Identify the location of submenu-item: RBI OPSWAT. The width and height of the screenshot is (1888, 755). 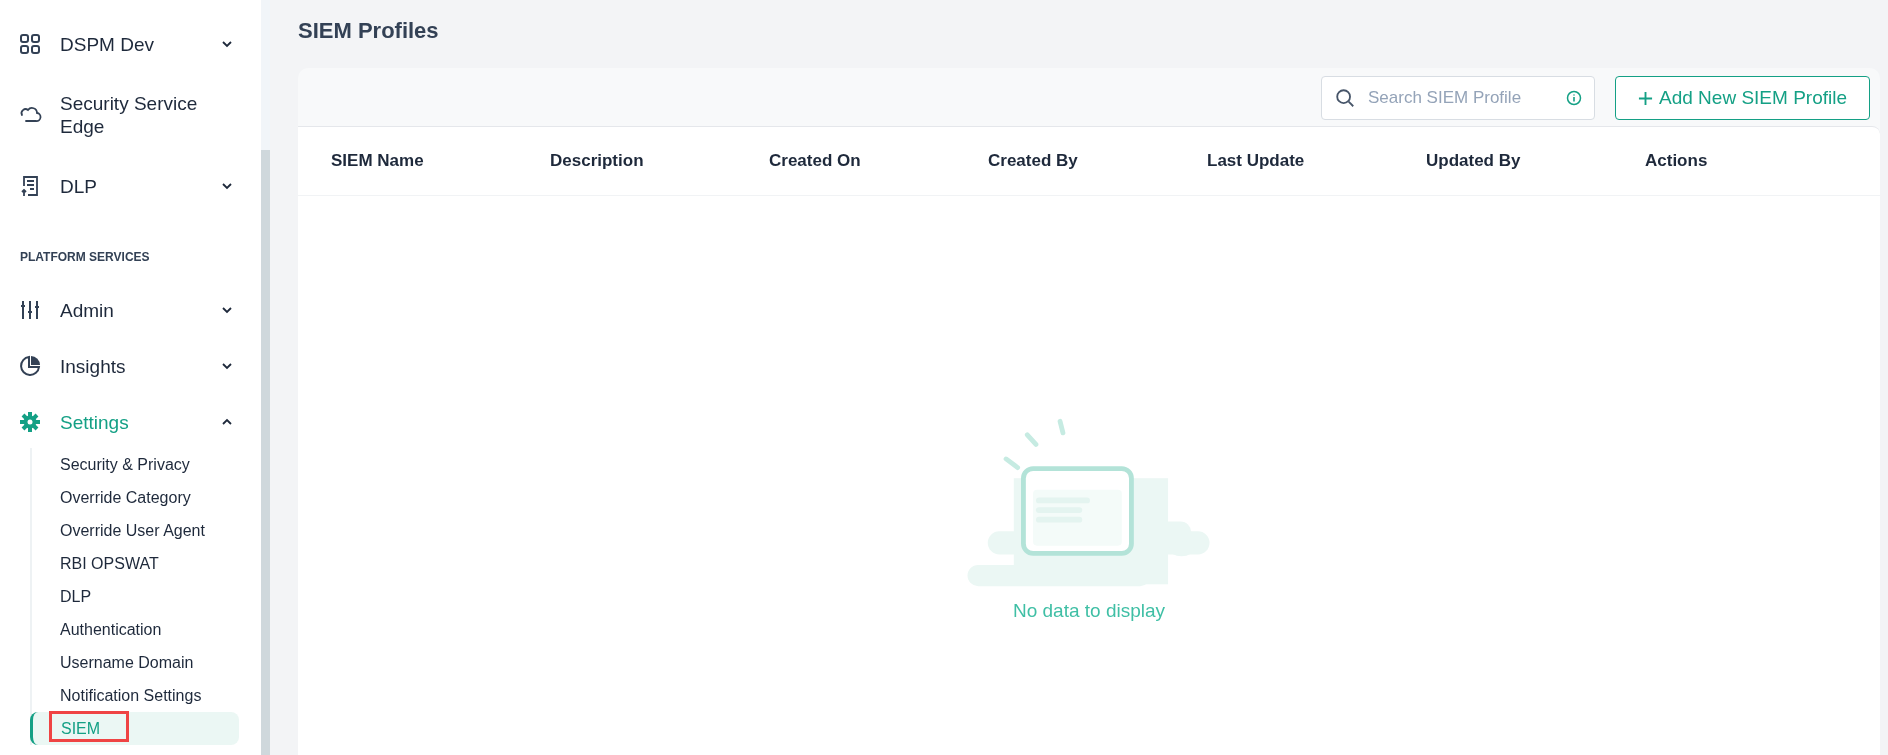
(135, 563).